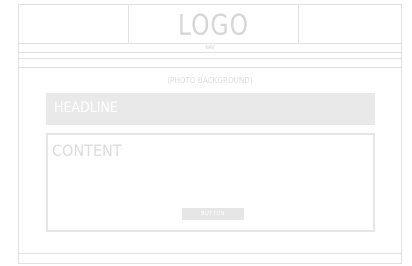  I want to click on logo: LOGO, so click(213, 26).